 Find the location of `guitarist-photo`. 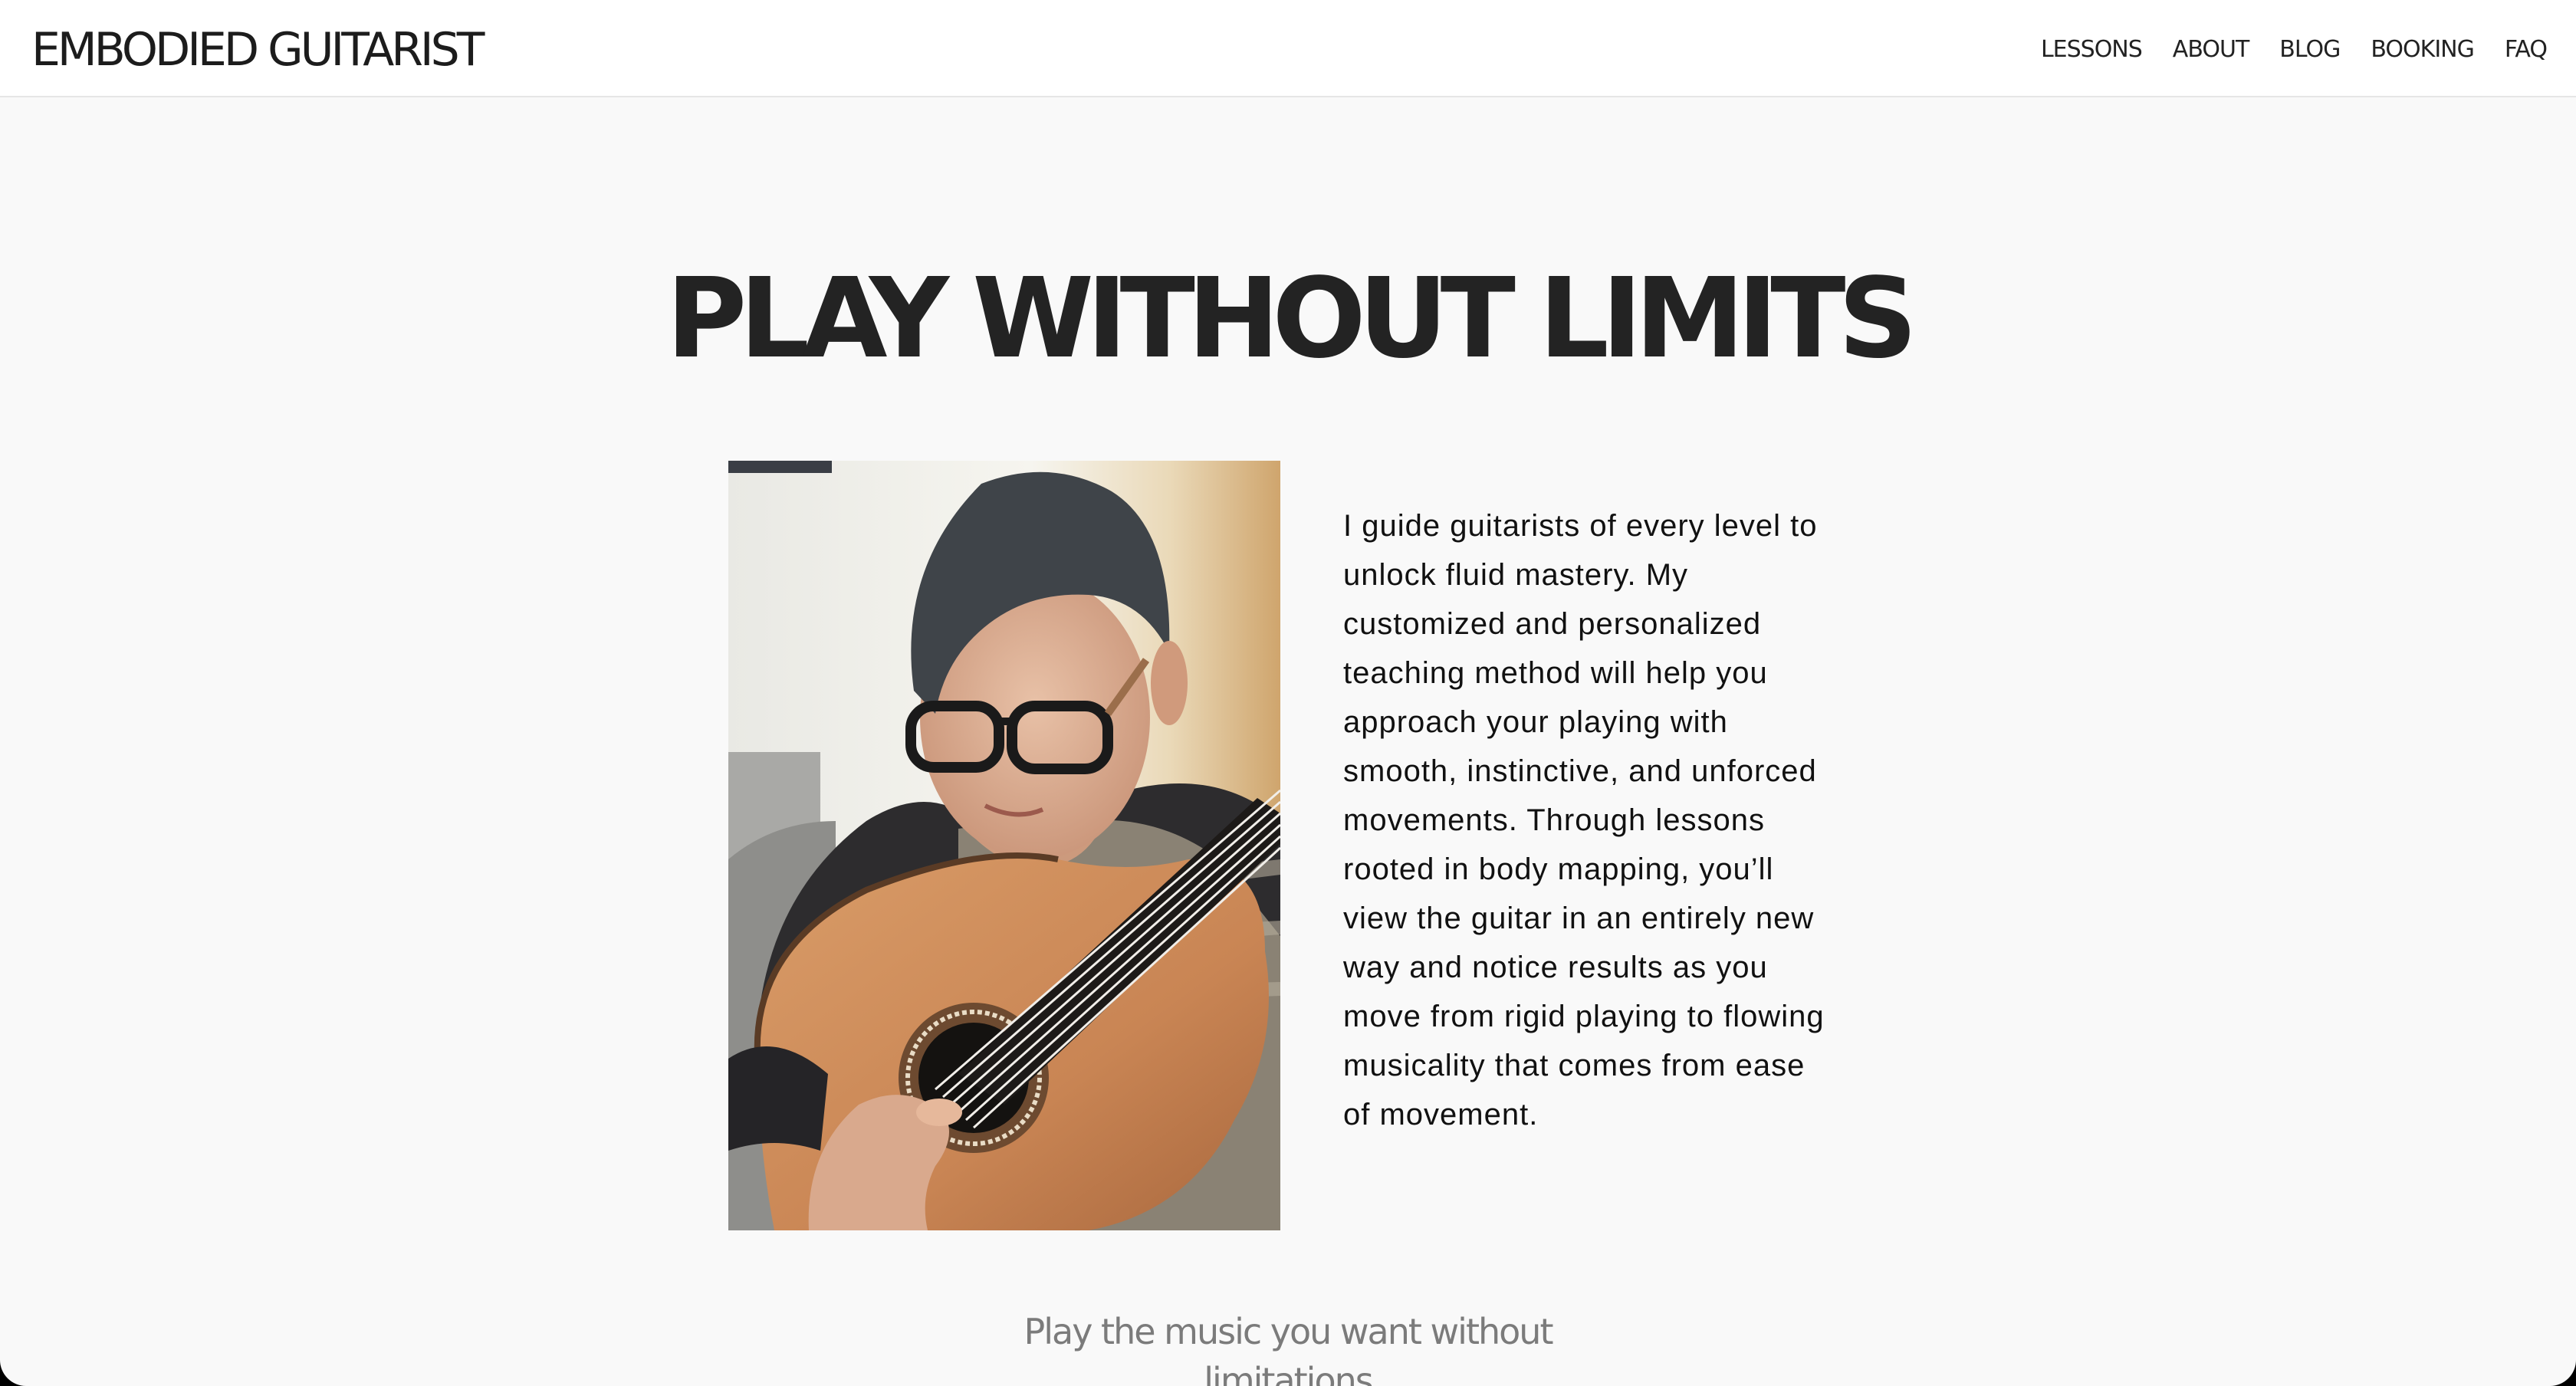

guitarist-photo is located at coordinates (1004, 846).